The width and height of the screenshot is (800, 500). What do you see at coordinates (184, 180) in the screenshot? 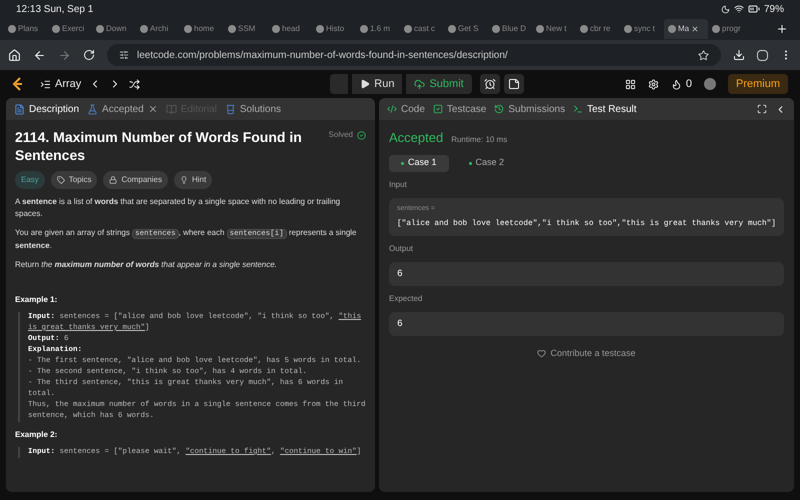
I see `lightbulb-icon` at bounding box center [184, 180].